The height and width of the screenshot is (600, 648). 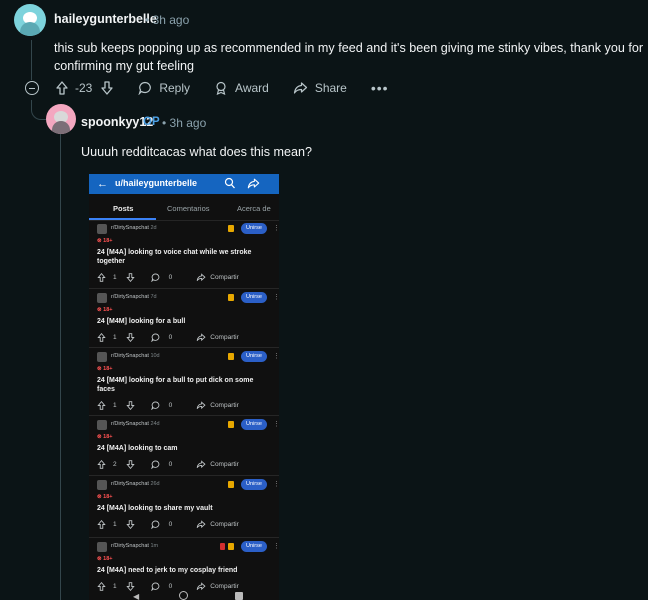 I want to click on more-options-button: •••, so click(x=380, y=88).